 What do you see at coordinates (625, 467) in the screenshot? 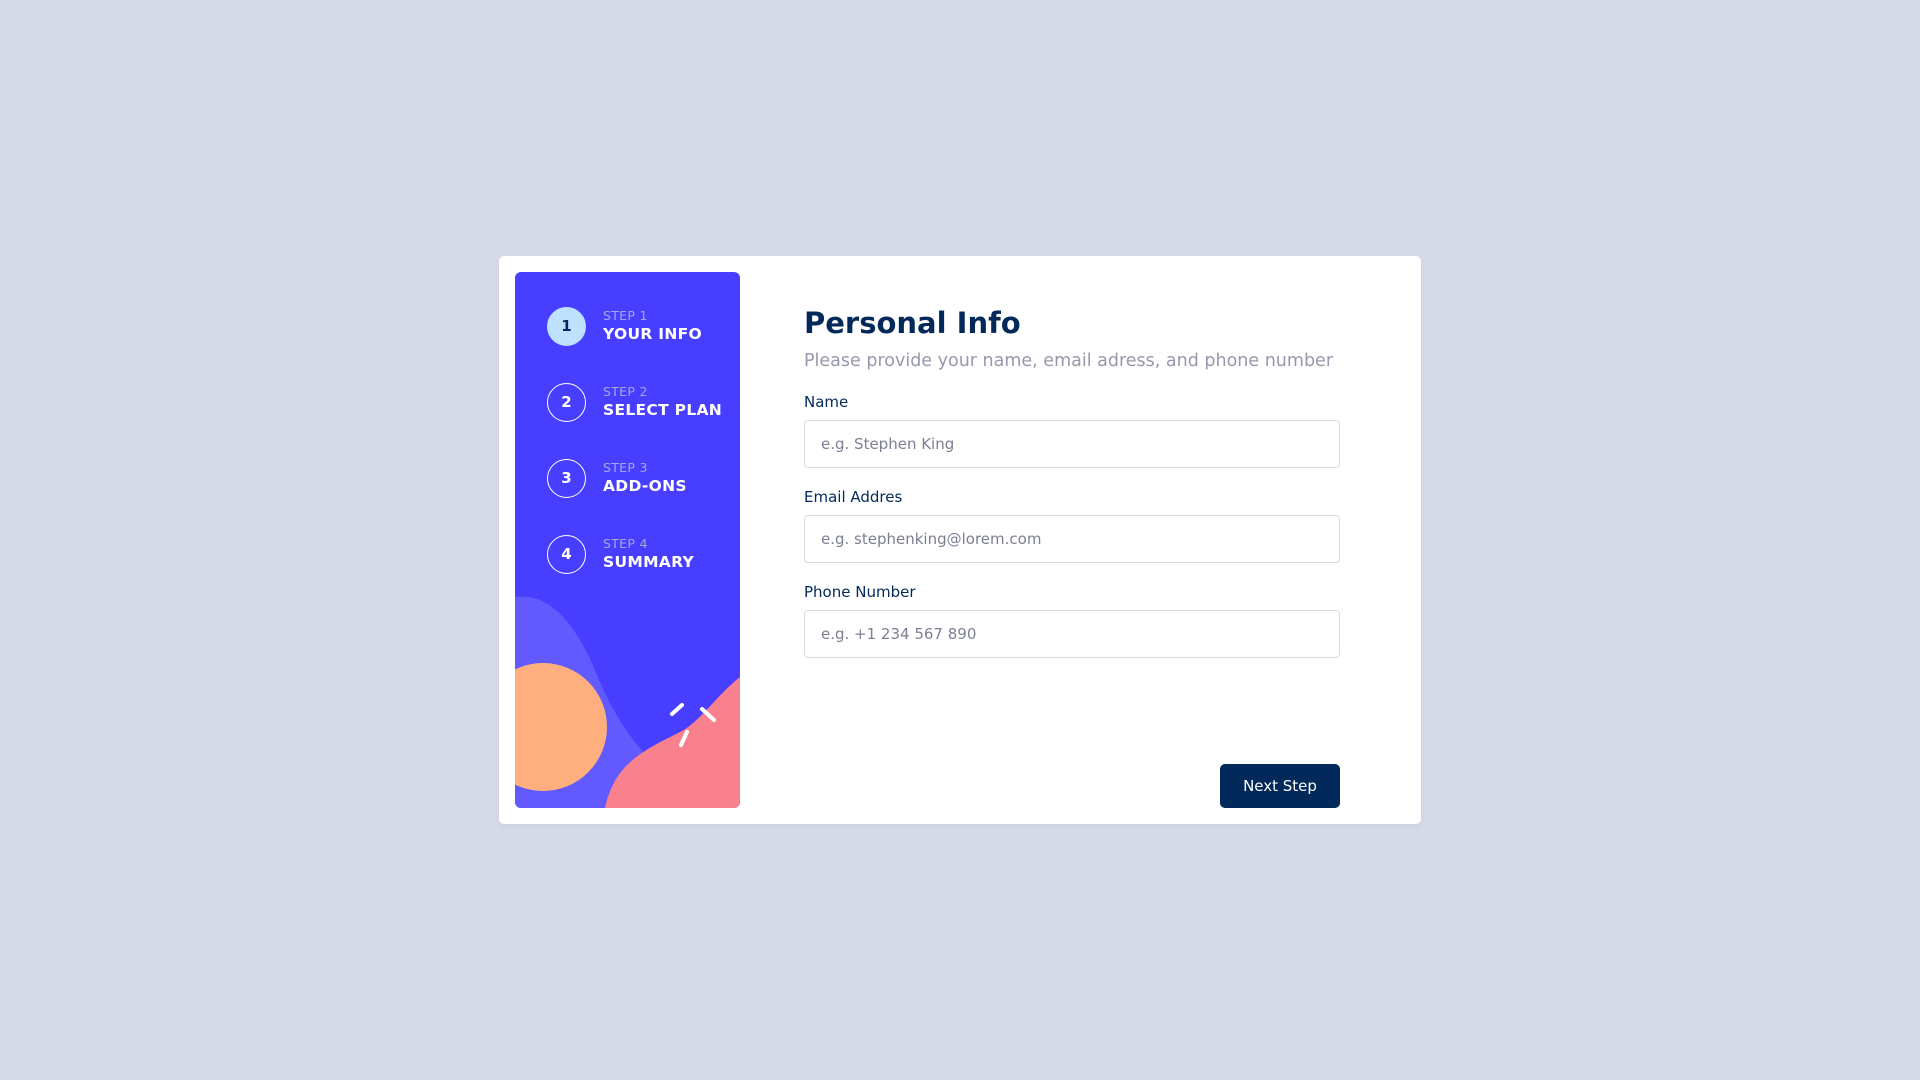
I see `step-caption: STEP 3` at bounding box center [625, 467].